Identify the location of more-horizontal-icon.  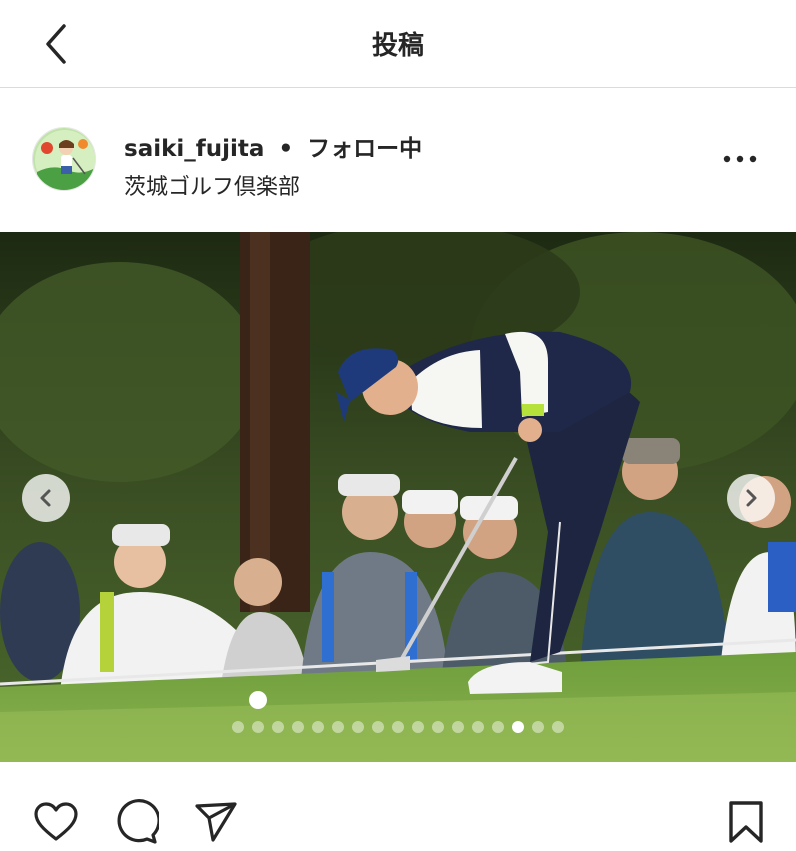
(740, 159).